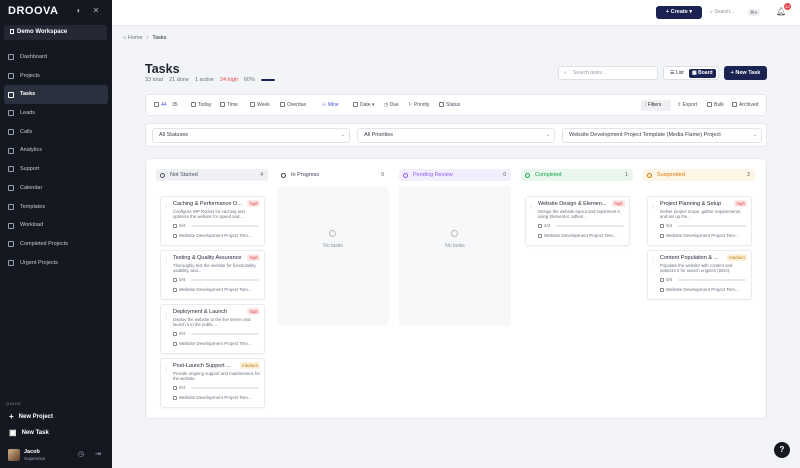 The height and width of the screenshot is (468, 800). Describe the element at coordinates (204, 80) in the screenshot. I see `stat-active: 1 active` at that location.